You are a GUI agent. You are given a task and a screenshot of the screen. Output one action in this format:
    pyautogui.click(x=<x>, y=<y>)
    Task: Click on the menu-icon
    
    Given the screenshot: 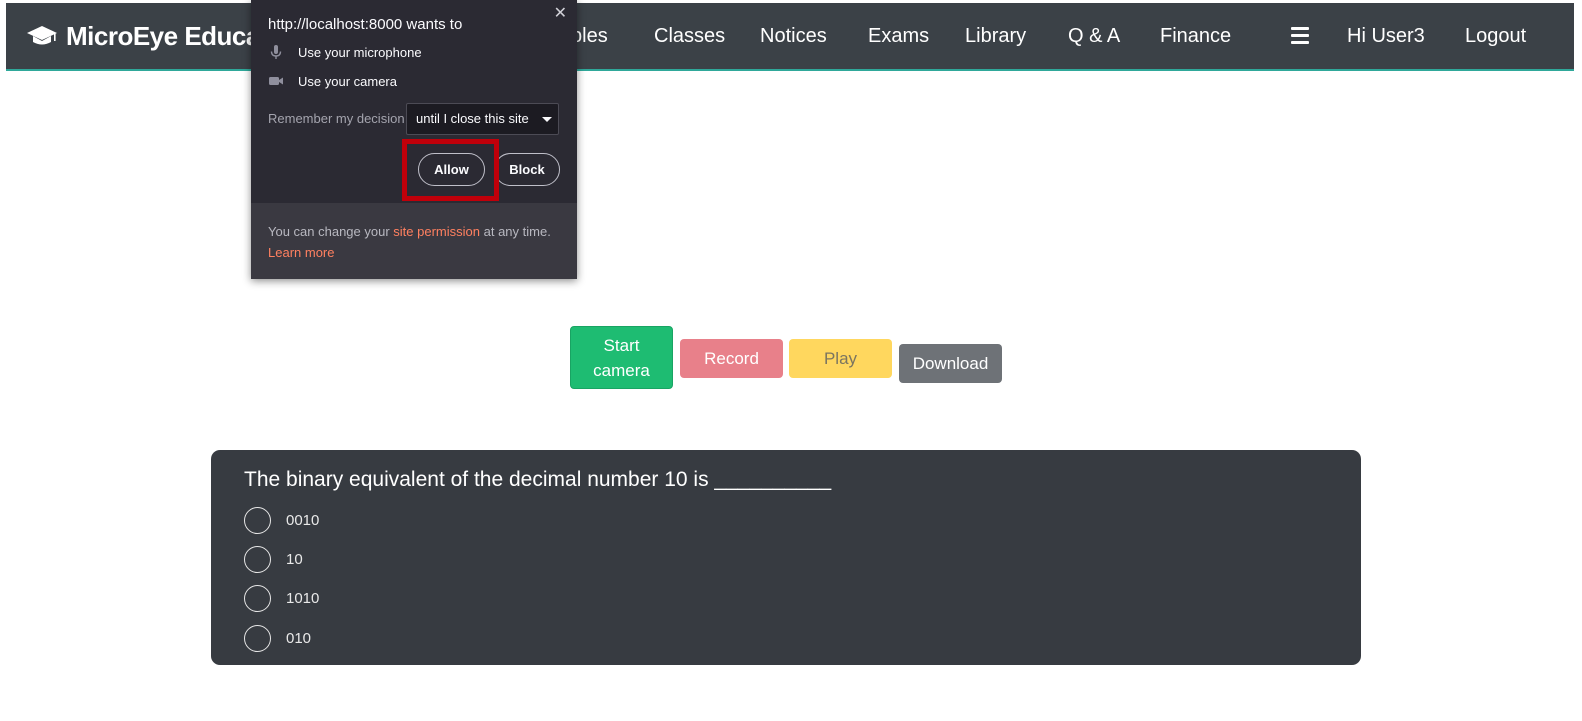 What is the action you would take?
    pyautogui.click(x=1300, y=35)
    